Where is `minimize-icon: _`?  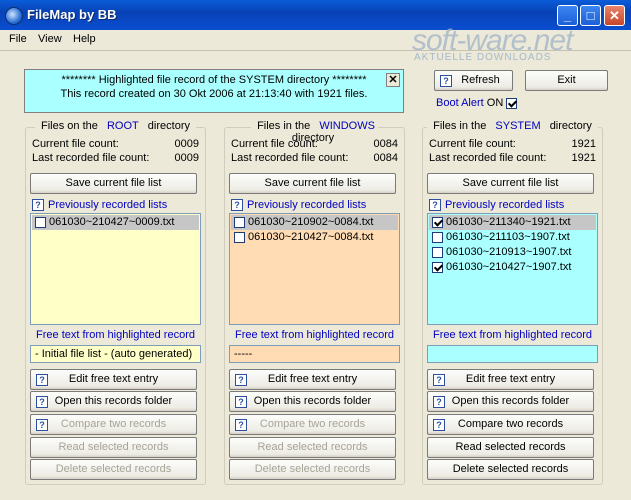 minimize-icon: _ is located at coordinates (567, 15).